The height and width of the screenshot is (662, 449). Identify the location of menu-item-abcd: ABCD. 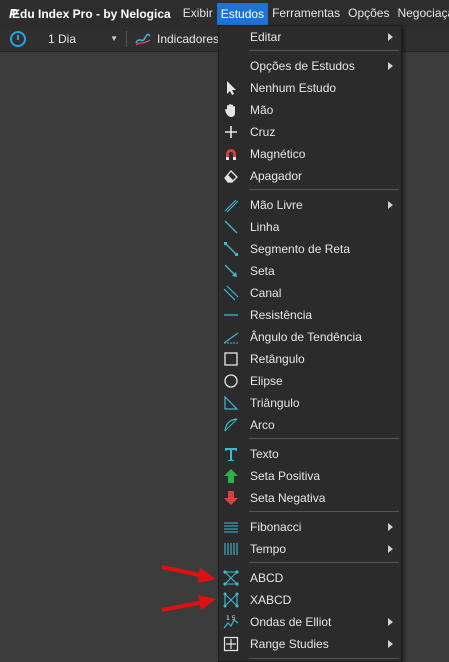
(310, 578).